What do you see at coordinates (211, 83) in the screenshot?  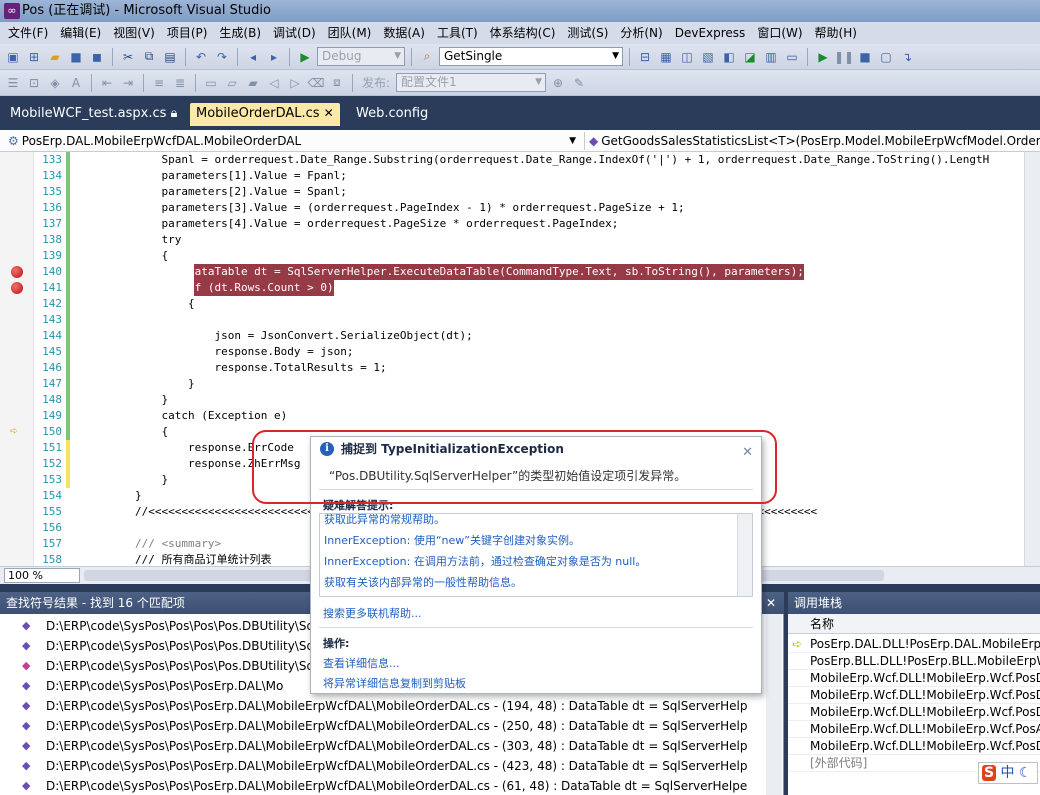 I see `bookmark-toggle-icon: ▭` at bounding box center [211, 83].